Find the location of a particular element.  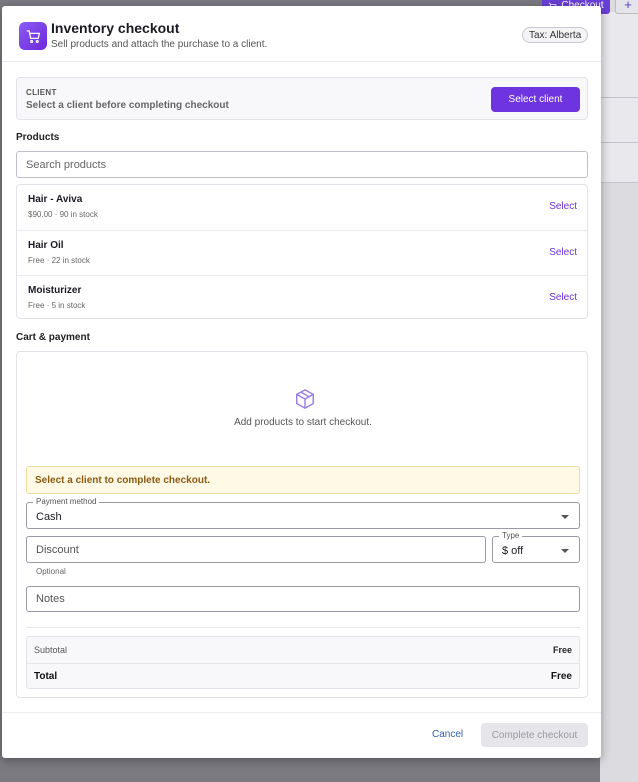

product-row: Hair Oil Free · 22 in stock Select is located at coordinates (302, 252).